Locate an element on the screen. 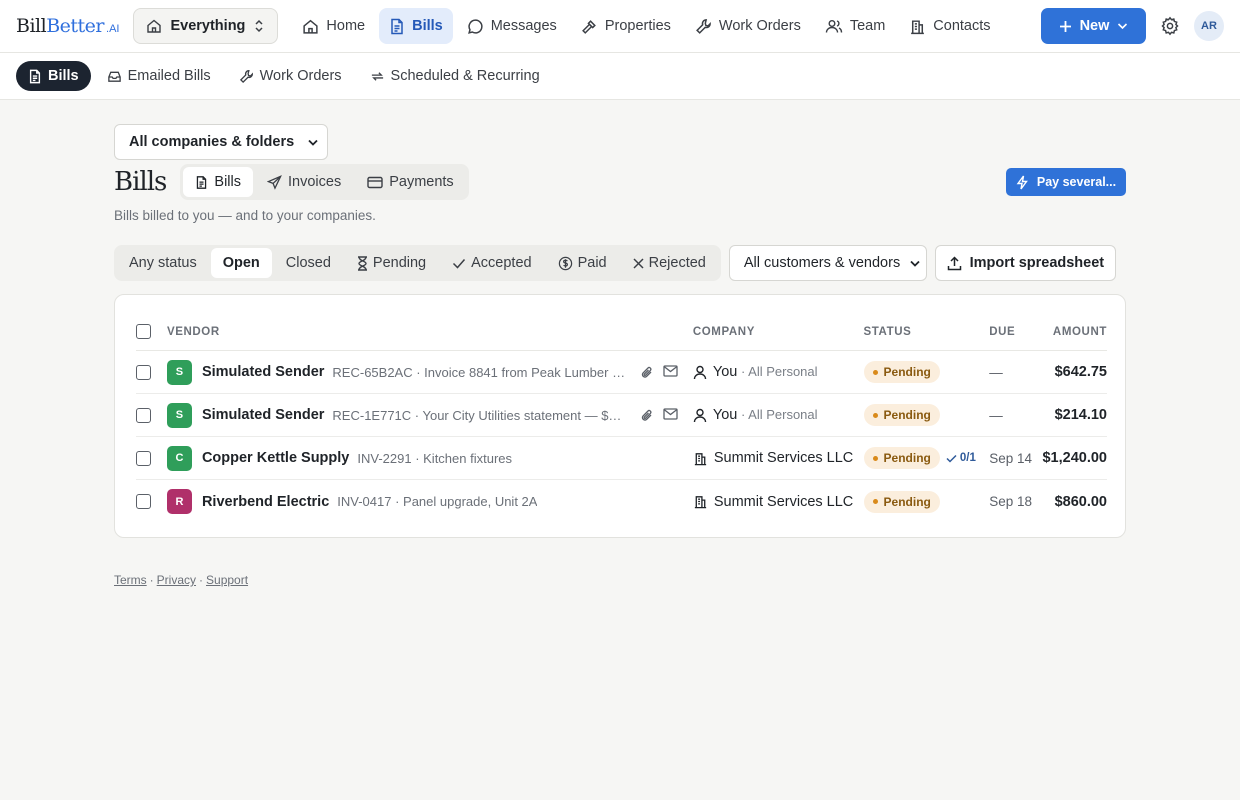  nav-team: Team is located at coordinates (855, 26).